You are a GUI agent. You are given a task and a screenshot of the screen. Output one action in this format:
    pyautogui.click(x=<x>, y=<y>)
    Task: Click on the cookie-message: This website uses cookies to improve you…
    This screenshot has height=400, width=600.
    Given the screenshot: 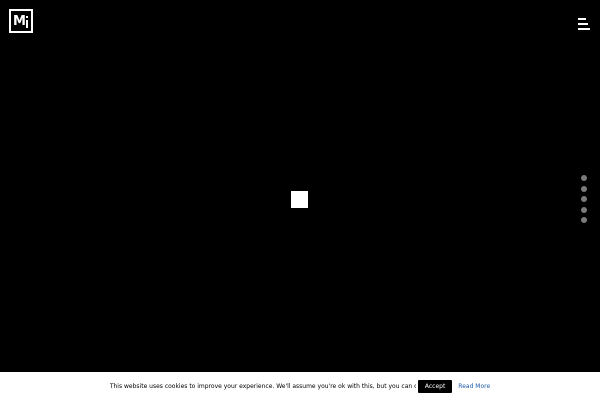 What is the action you would take?
    pyautogui.click(x=262, y=386)
    